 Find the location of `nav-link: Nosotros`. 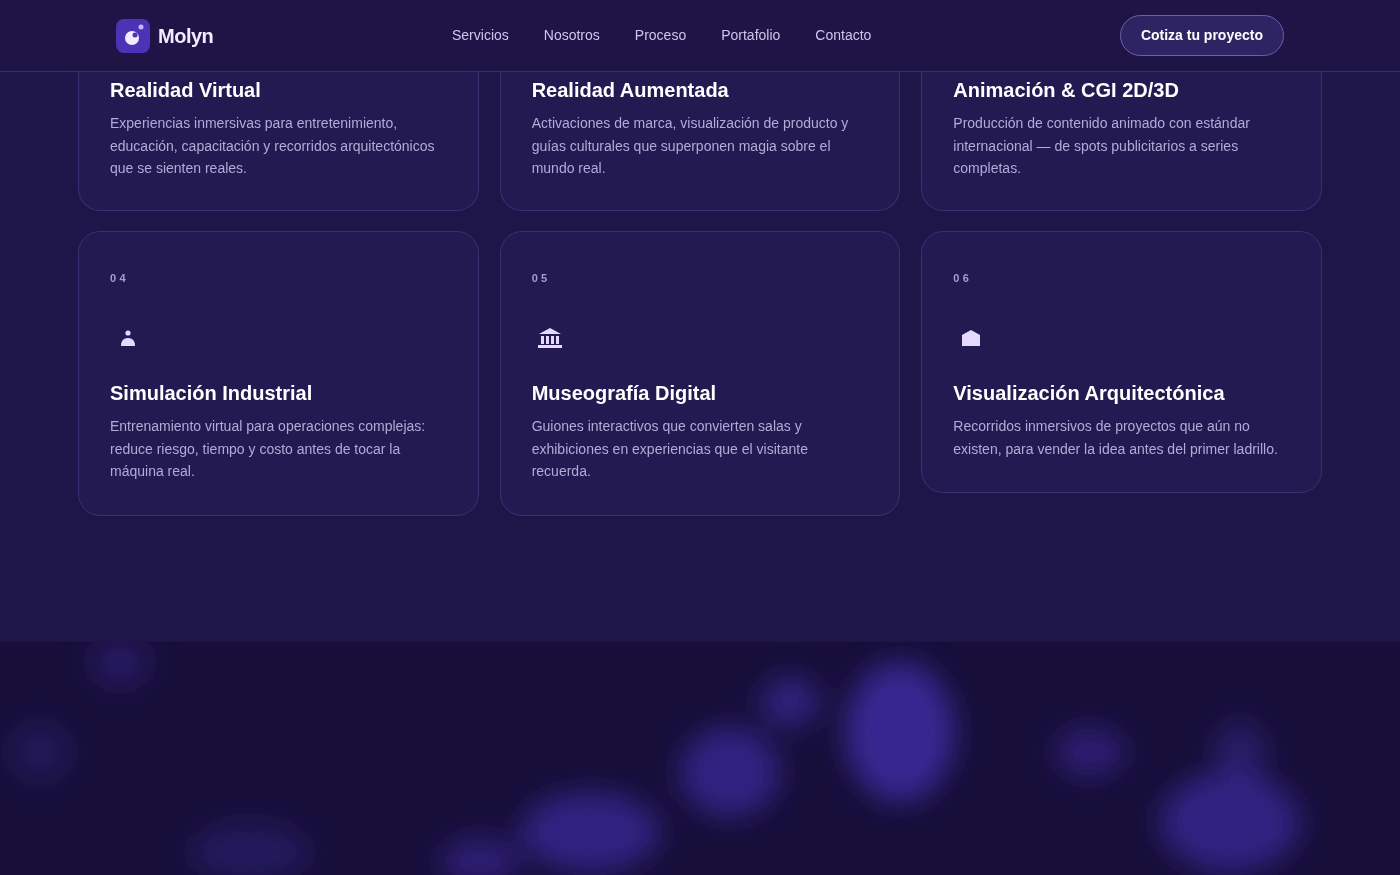

nav-link: Nosotros is located at coordinates (571, 35).